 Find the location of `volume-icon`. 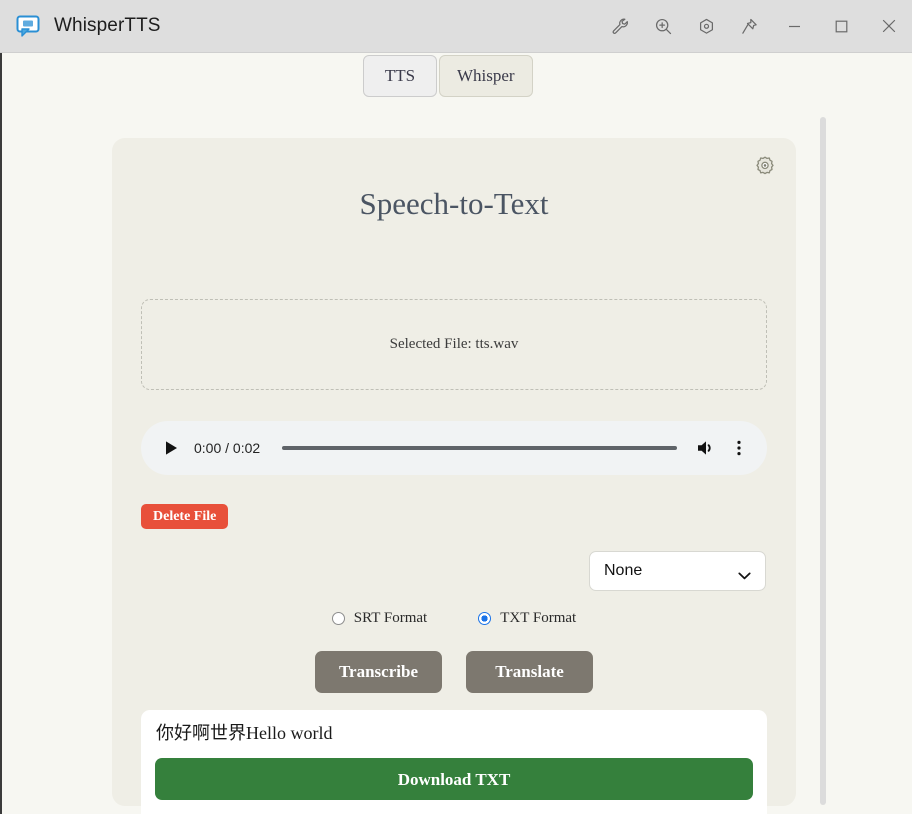

volume-icon is located at coordinates (706, 448).